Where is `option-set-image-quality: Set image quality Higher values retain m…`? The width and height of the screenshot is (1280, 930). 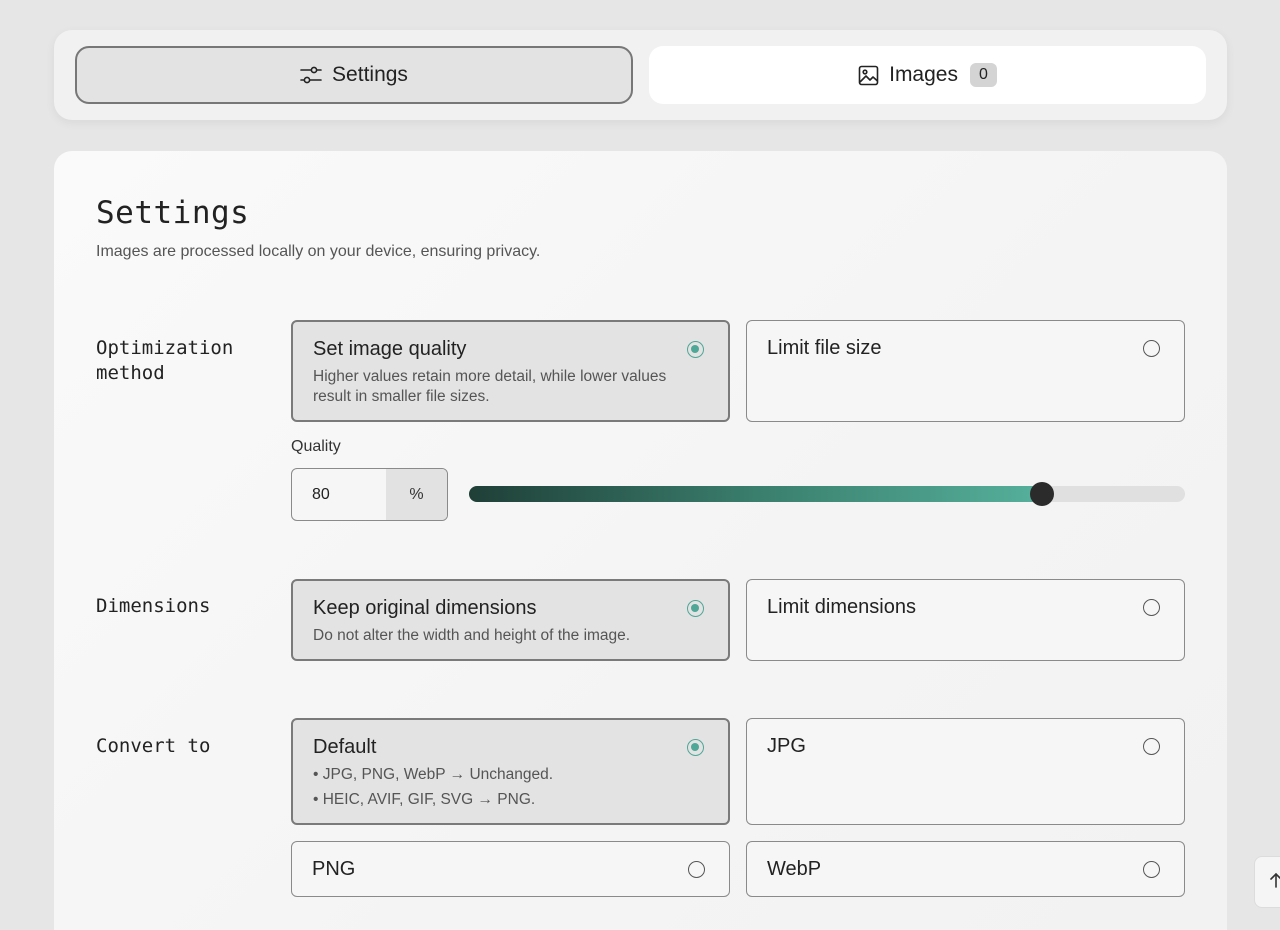
option-set-image-quality: Set image quality Higher values retain m… is located at coordinates (510, 371).